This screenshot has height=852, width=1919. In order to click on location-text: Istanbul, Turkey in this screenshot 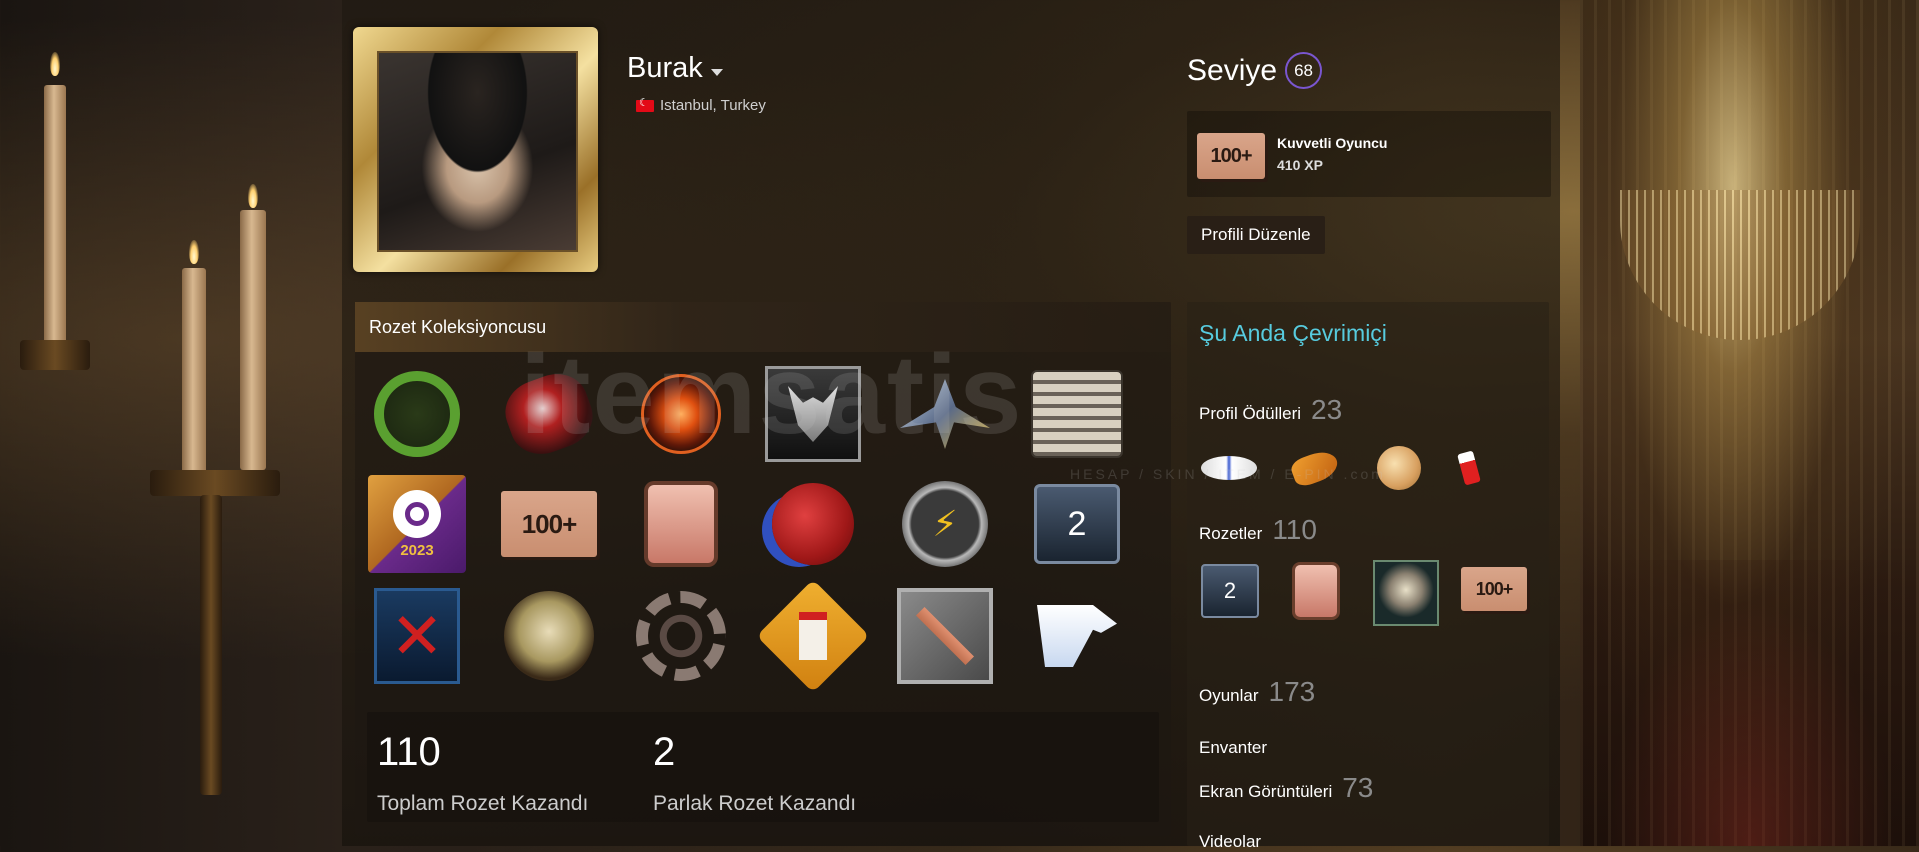, I will do `click(713, 105)`.